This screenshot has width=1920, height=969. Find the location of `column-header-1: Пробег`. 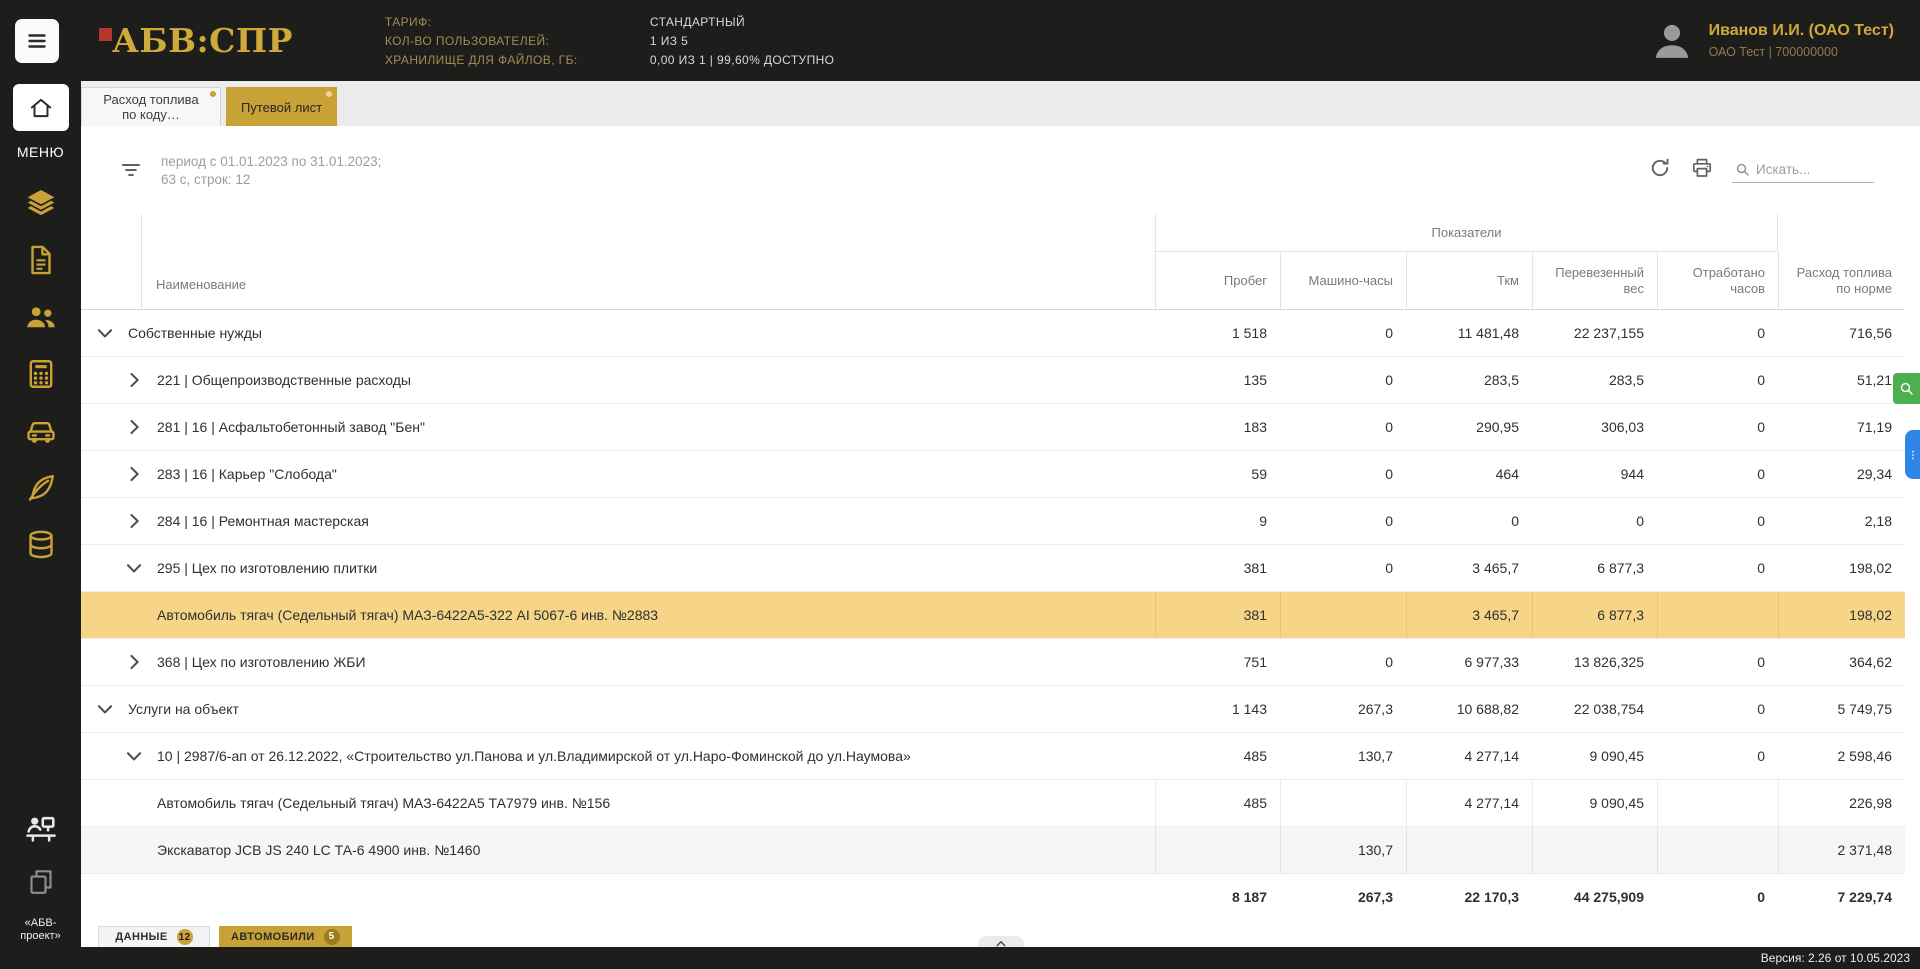

column-header-1: Пробег is located at coordinates (1217, 280).